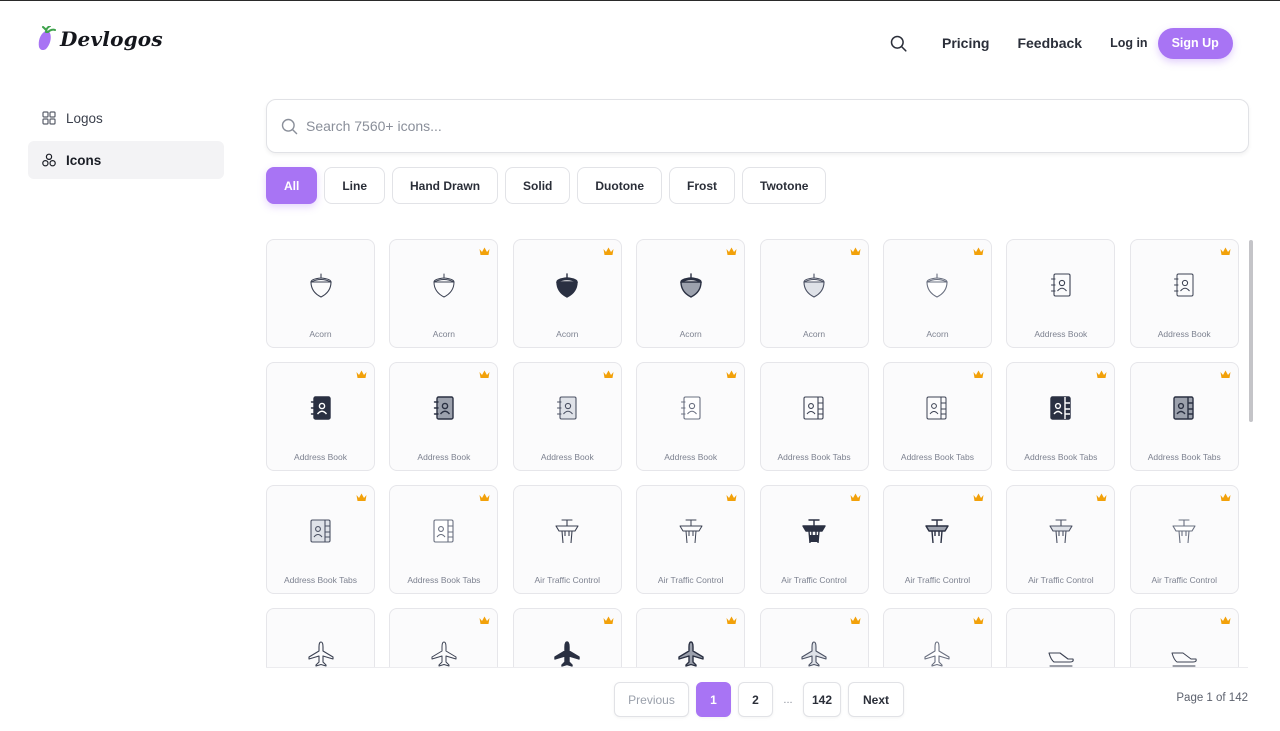 The height and width of the screenshot is (731, 1280). Describe the element at coordinates (1049, 43) in the screenshot. I see `feedback-link: Feedback` at that location.